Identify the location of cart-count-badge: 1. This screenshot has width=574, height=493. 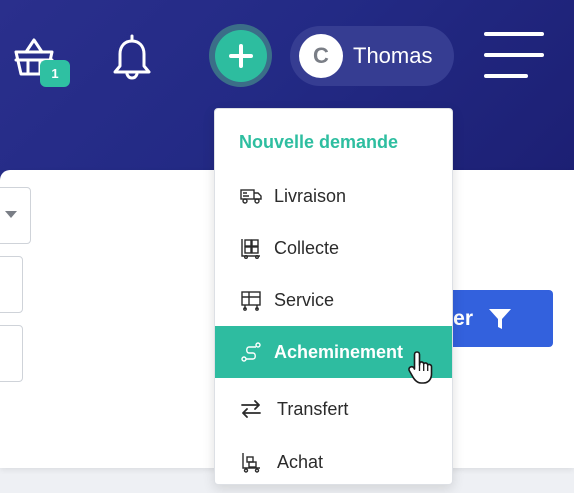
(55, 73).